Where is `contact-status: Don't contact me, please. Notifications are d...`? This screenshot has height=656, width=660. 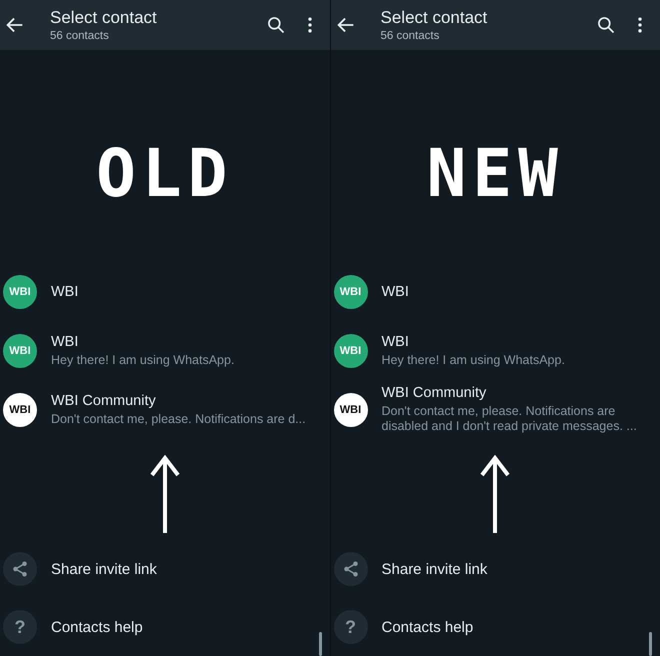 contact-status: Don't contact me, please. Notifications are d... is located at coordinates (178, 419).